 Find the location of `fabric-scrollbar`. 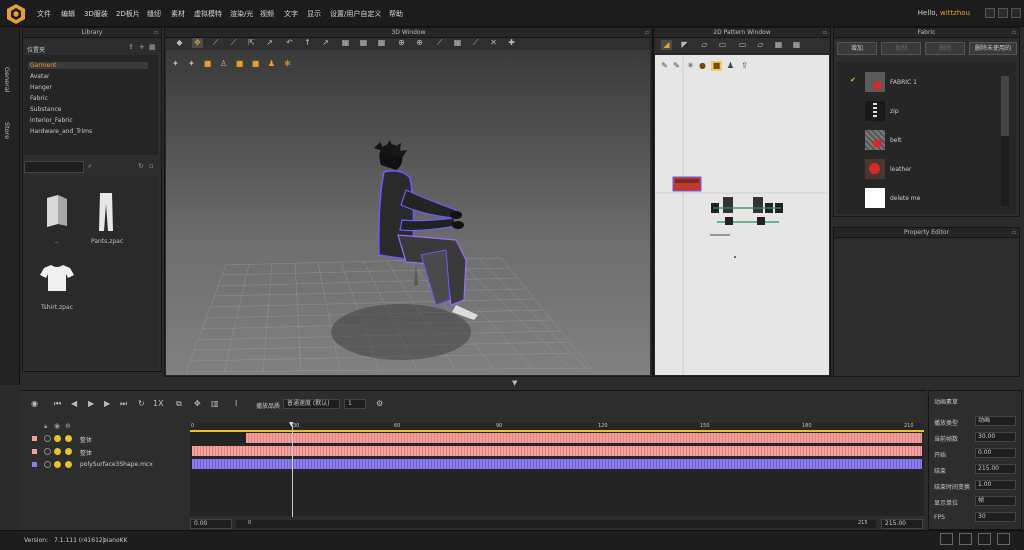

fabric-scrollbar is located at coordinates (1005, 141).